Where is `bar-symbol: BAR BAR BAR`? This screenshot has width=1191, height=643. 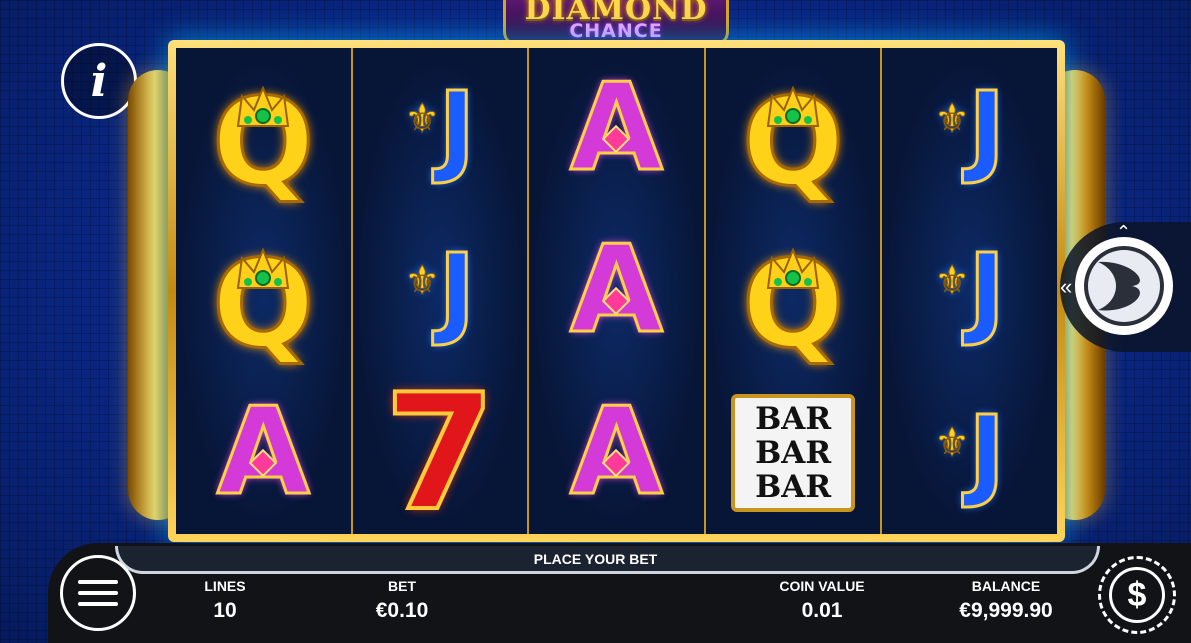 bar-symbol: BAR BAR BAR is located at coordinates (793, 453).